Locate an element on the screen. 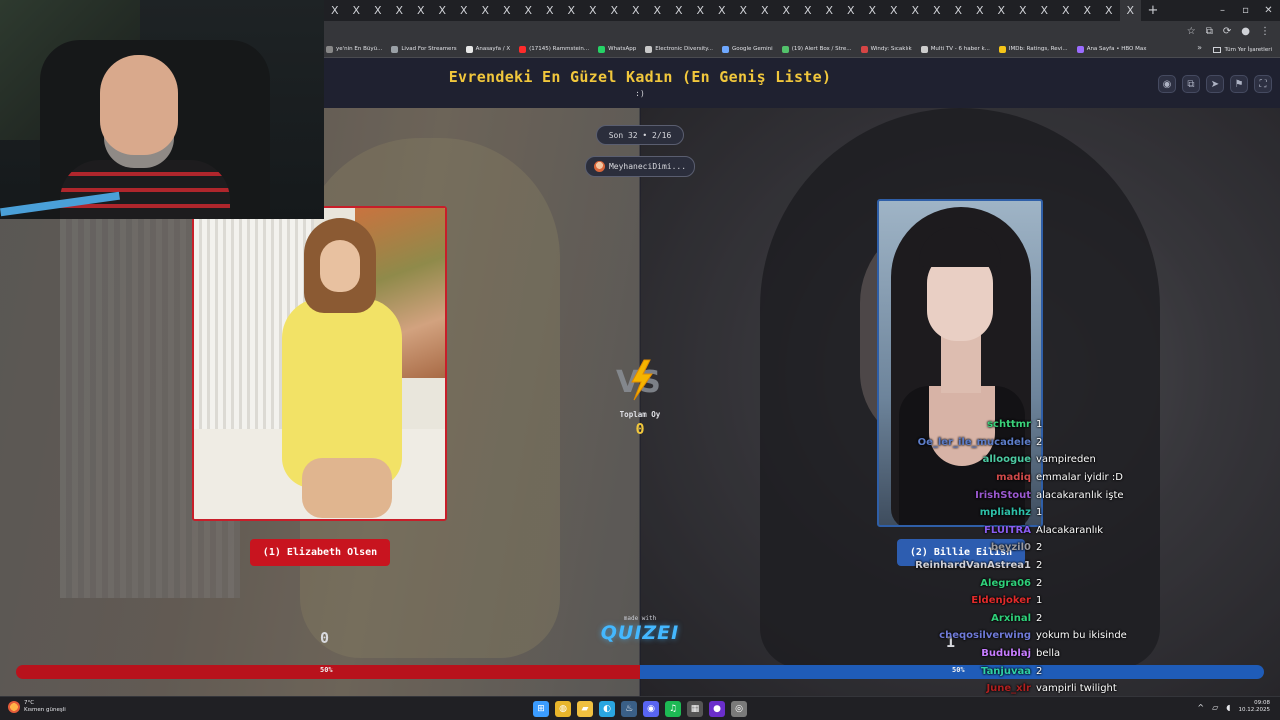  steam-icon: ♨ is located at coordinates (629, 709).